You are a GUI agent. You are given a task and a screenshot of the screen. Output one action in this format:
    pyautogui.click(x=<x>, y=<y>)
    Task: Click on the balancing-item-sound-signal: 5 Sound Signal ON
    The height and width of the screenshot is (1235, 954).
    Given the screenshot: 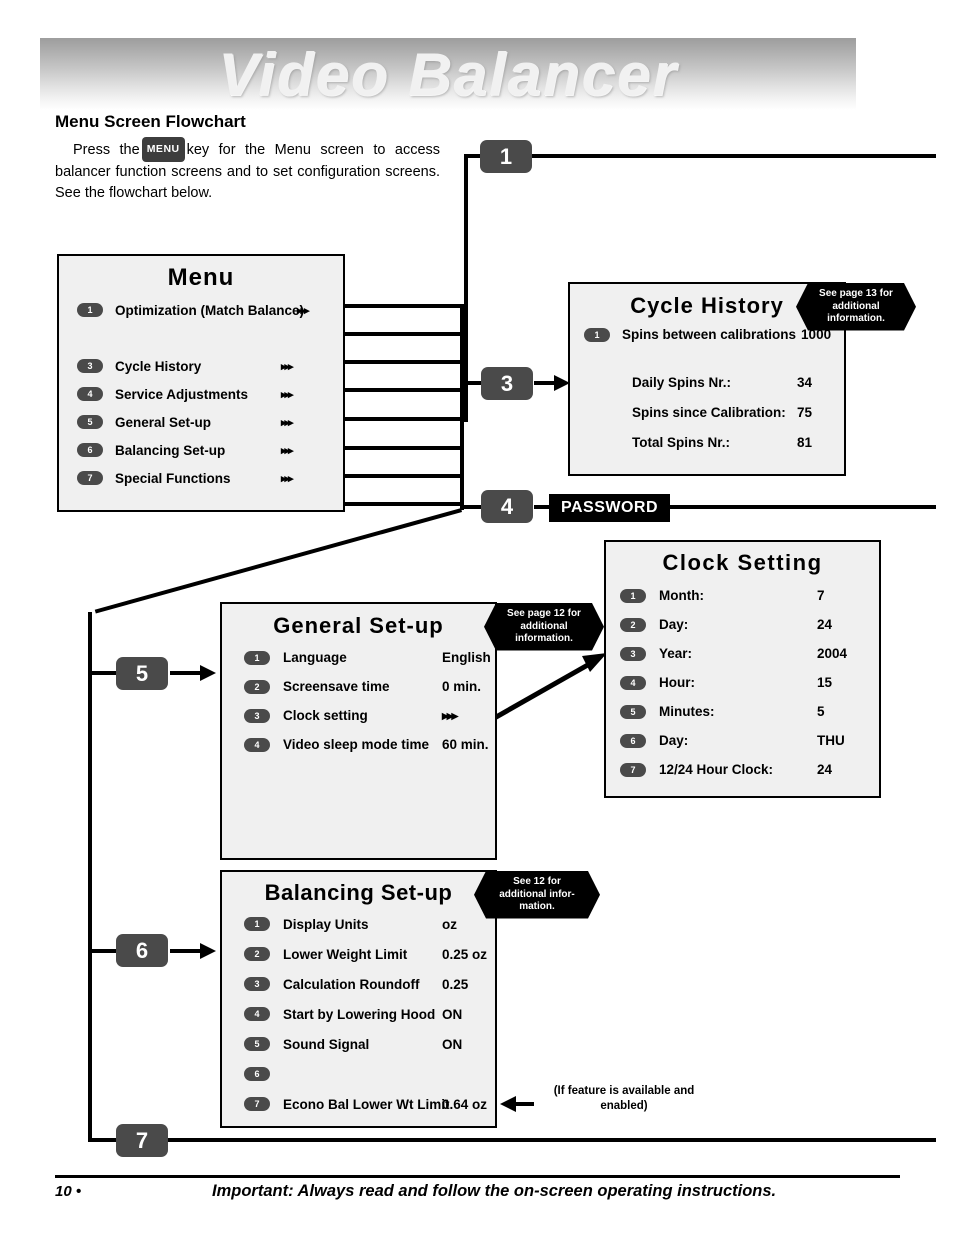 What is the action you would take?
    pyautogui.click(x=358, y=1044)
    